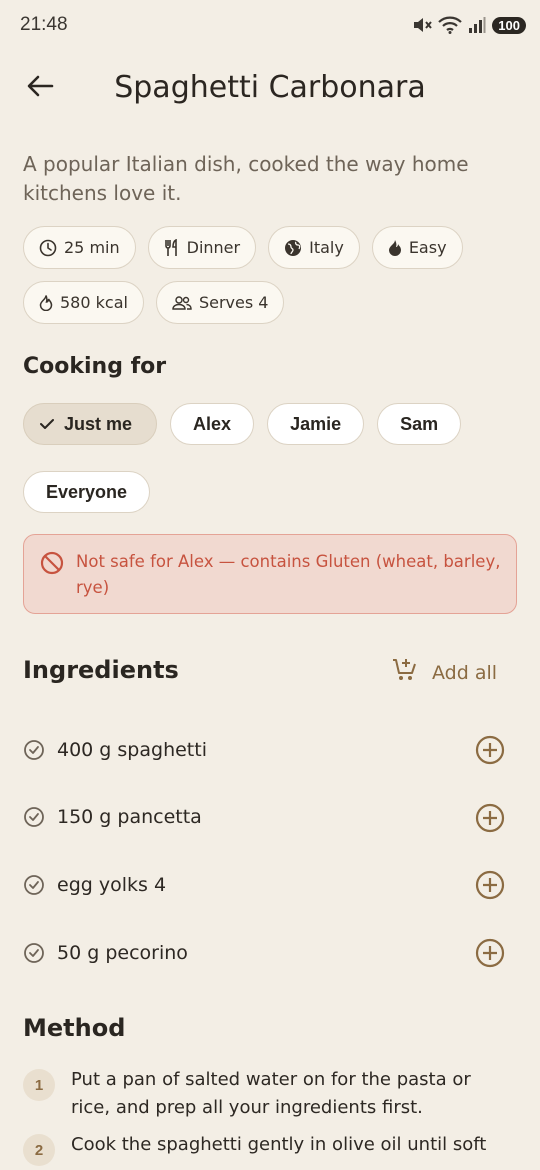 The height and width of the screenshot is (1170, 540). Describe the element at coordinates (233, 302) in the screenshot. I see `chip-label: Serves 4` at that location.